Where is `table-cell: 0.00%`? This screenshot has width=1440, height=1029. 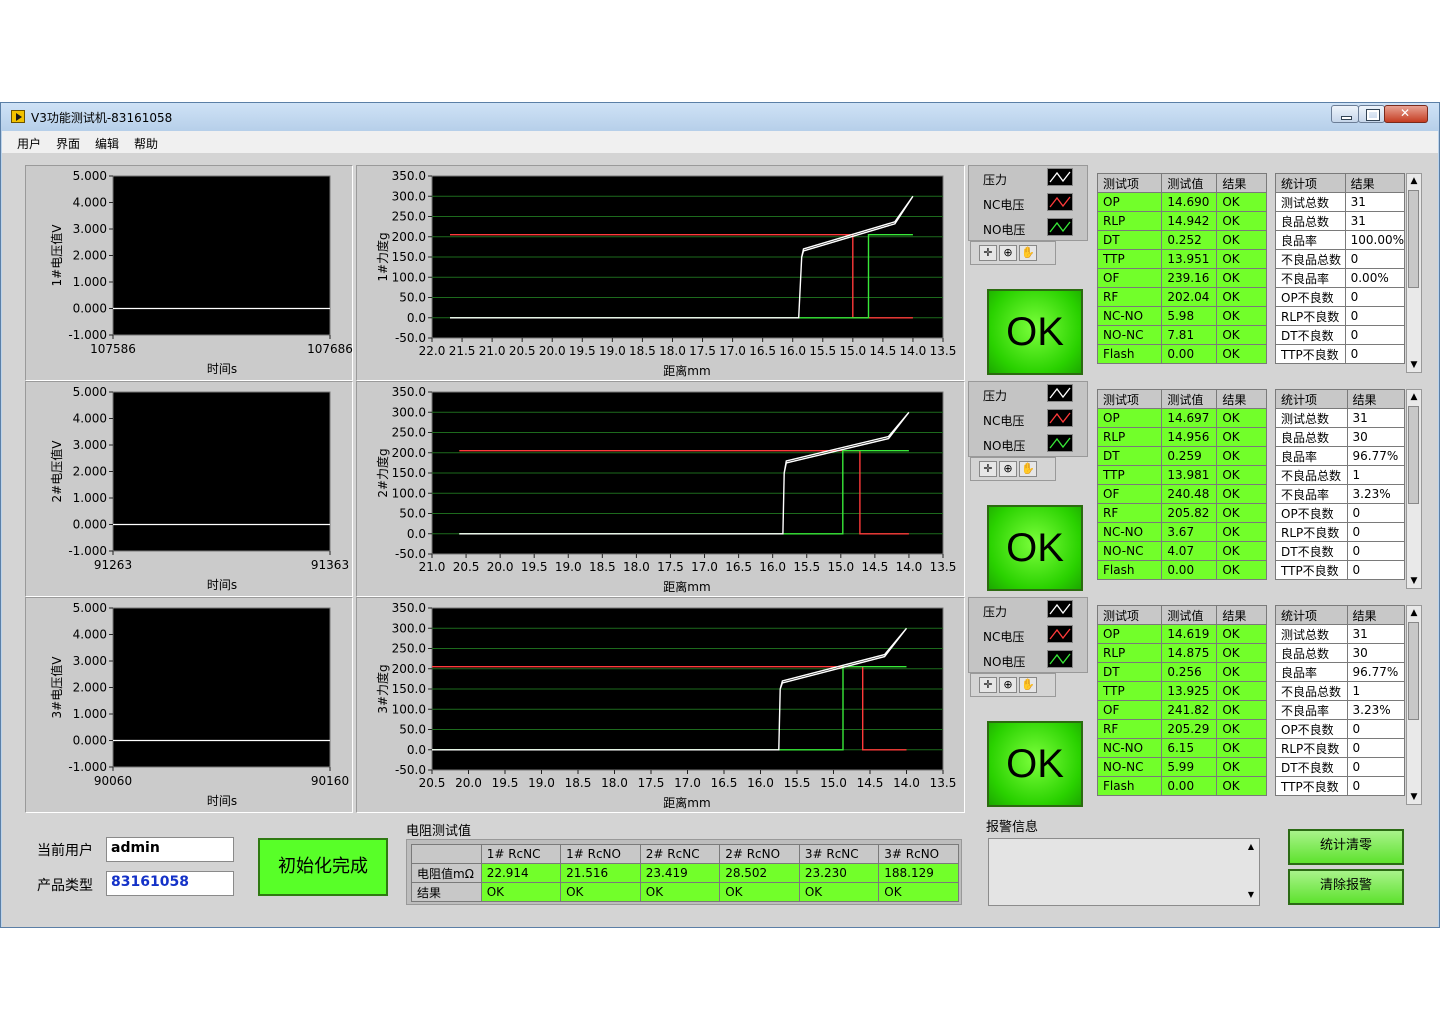
table-cell: 0.00% is located at coordinates (1375, 278).